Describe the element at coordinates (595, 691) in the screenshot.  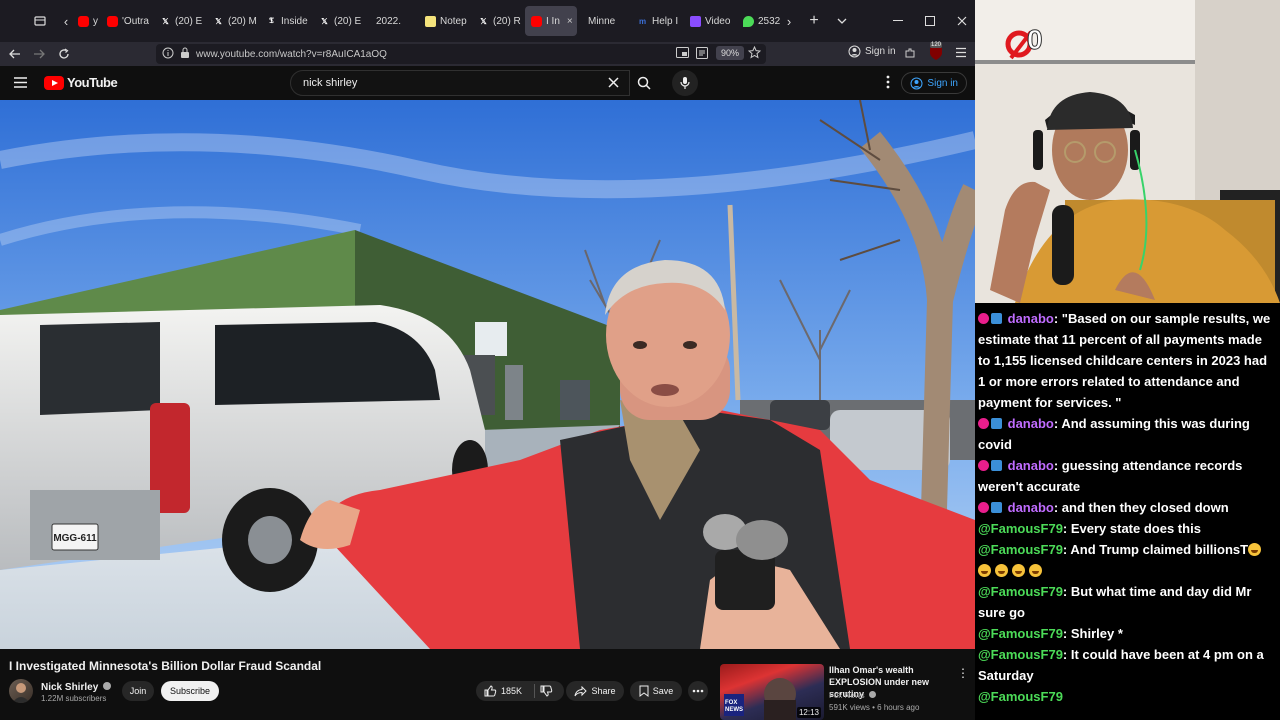
I see `share-button: Share` at that location.